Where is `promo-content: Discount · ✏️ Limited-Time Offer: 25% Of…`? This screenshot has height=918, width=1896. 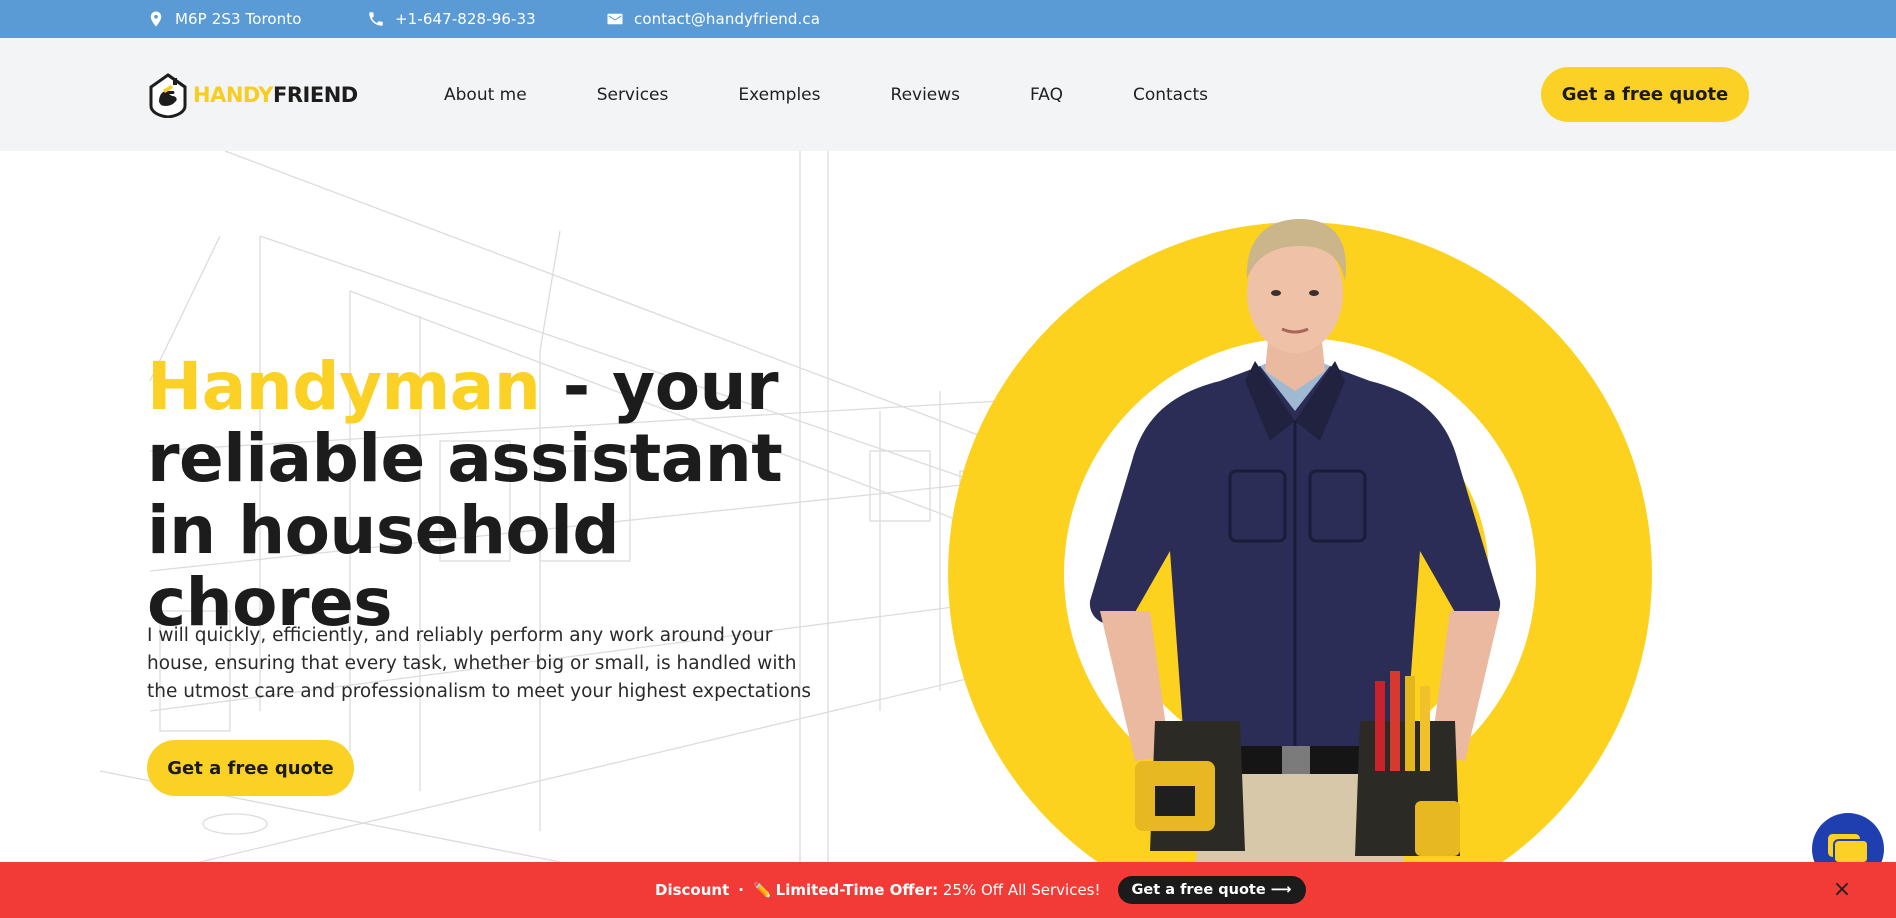
promo-content: Discount · ✏️ Limited-Time Offer: 25% Of… is located at coordinates (980, 890).